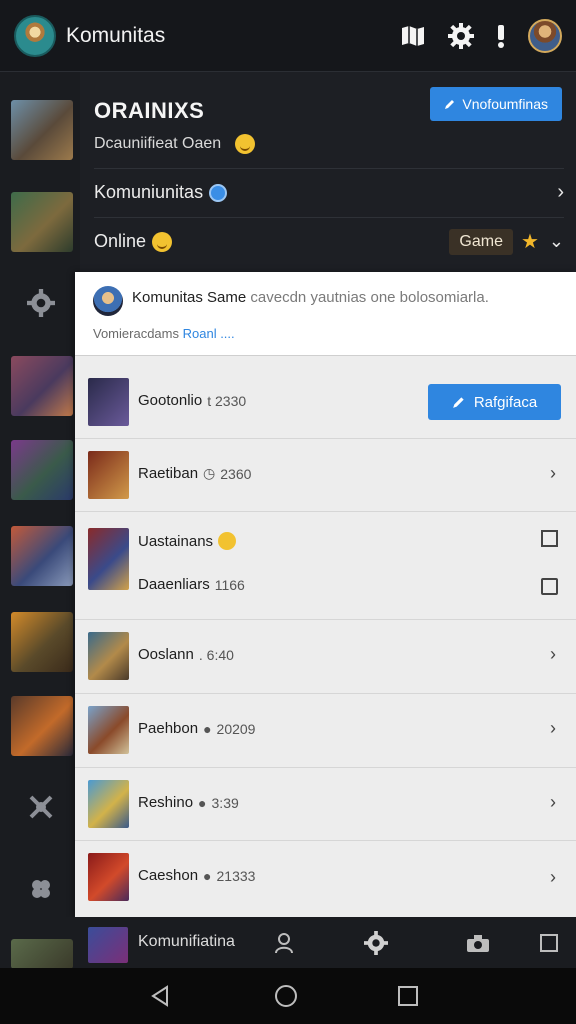 The image size is (576, 1024). Describe the element at coordinates (325, 657) in the screenshot. I see `list-item: Ooslann . 6:40 ›` at that location.